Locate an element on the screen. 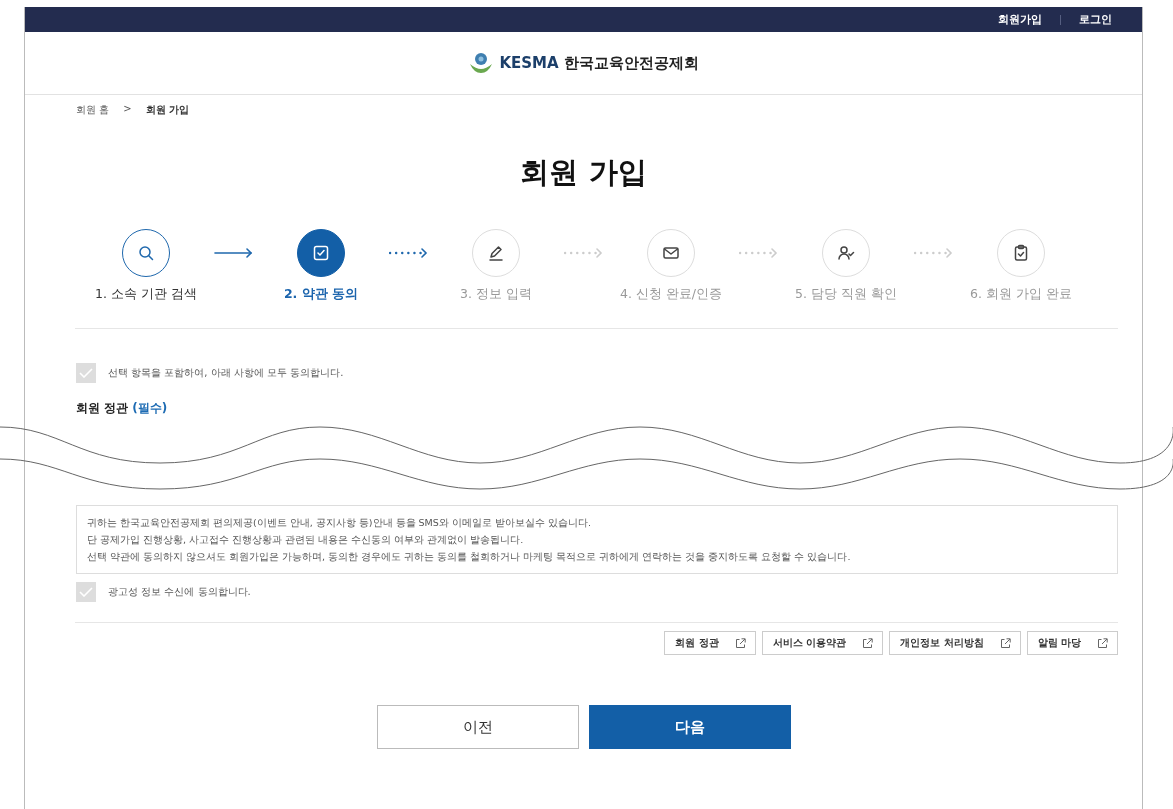  section-title: 회원 정관 (필수) is located at coordinates (122, 408).